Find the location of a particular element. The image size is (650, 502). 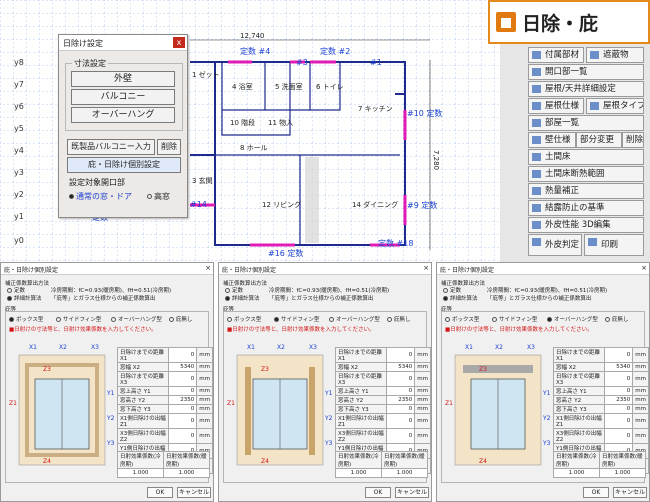

delete-button: 削除 is located at coordinates (169, 147).